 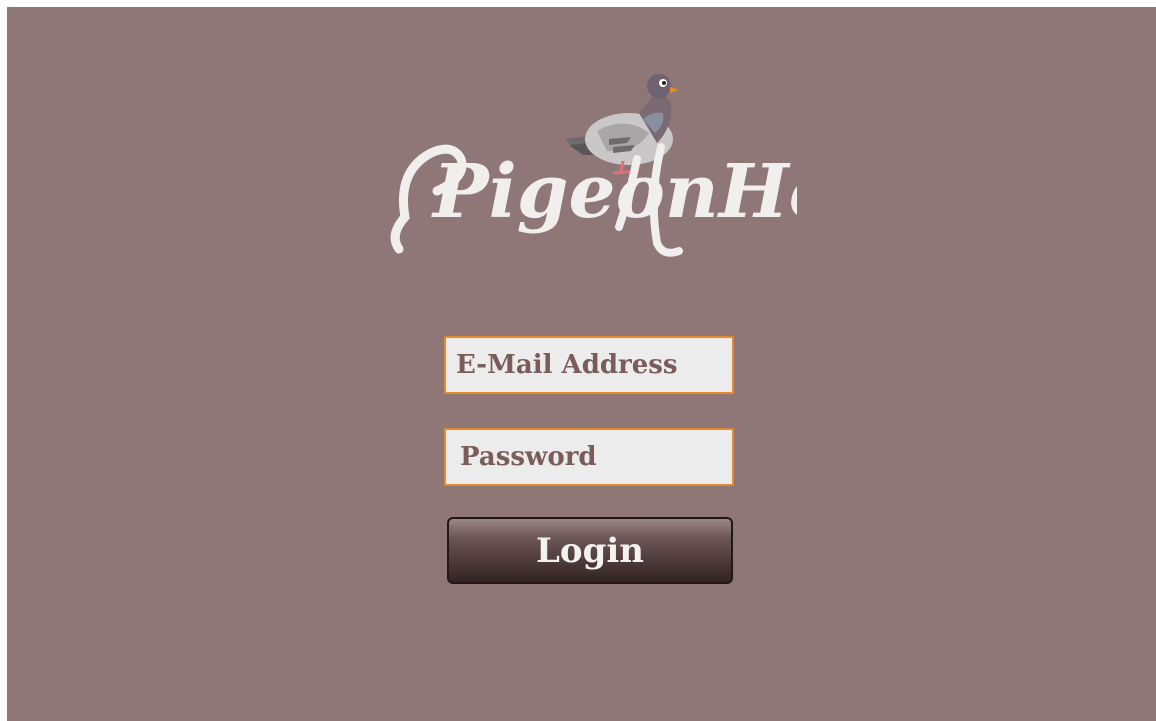 I want to click on pigeonhole-logo: PigeonHole, so click(x=592, y=164).